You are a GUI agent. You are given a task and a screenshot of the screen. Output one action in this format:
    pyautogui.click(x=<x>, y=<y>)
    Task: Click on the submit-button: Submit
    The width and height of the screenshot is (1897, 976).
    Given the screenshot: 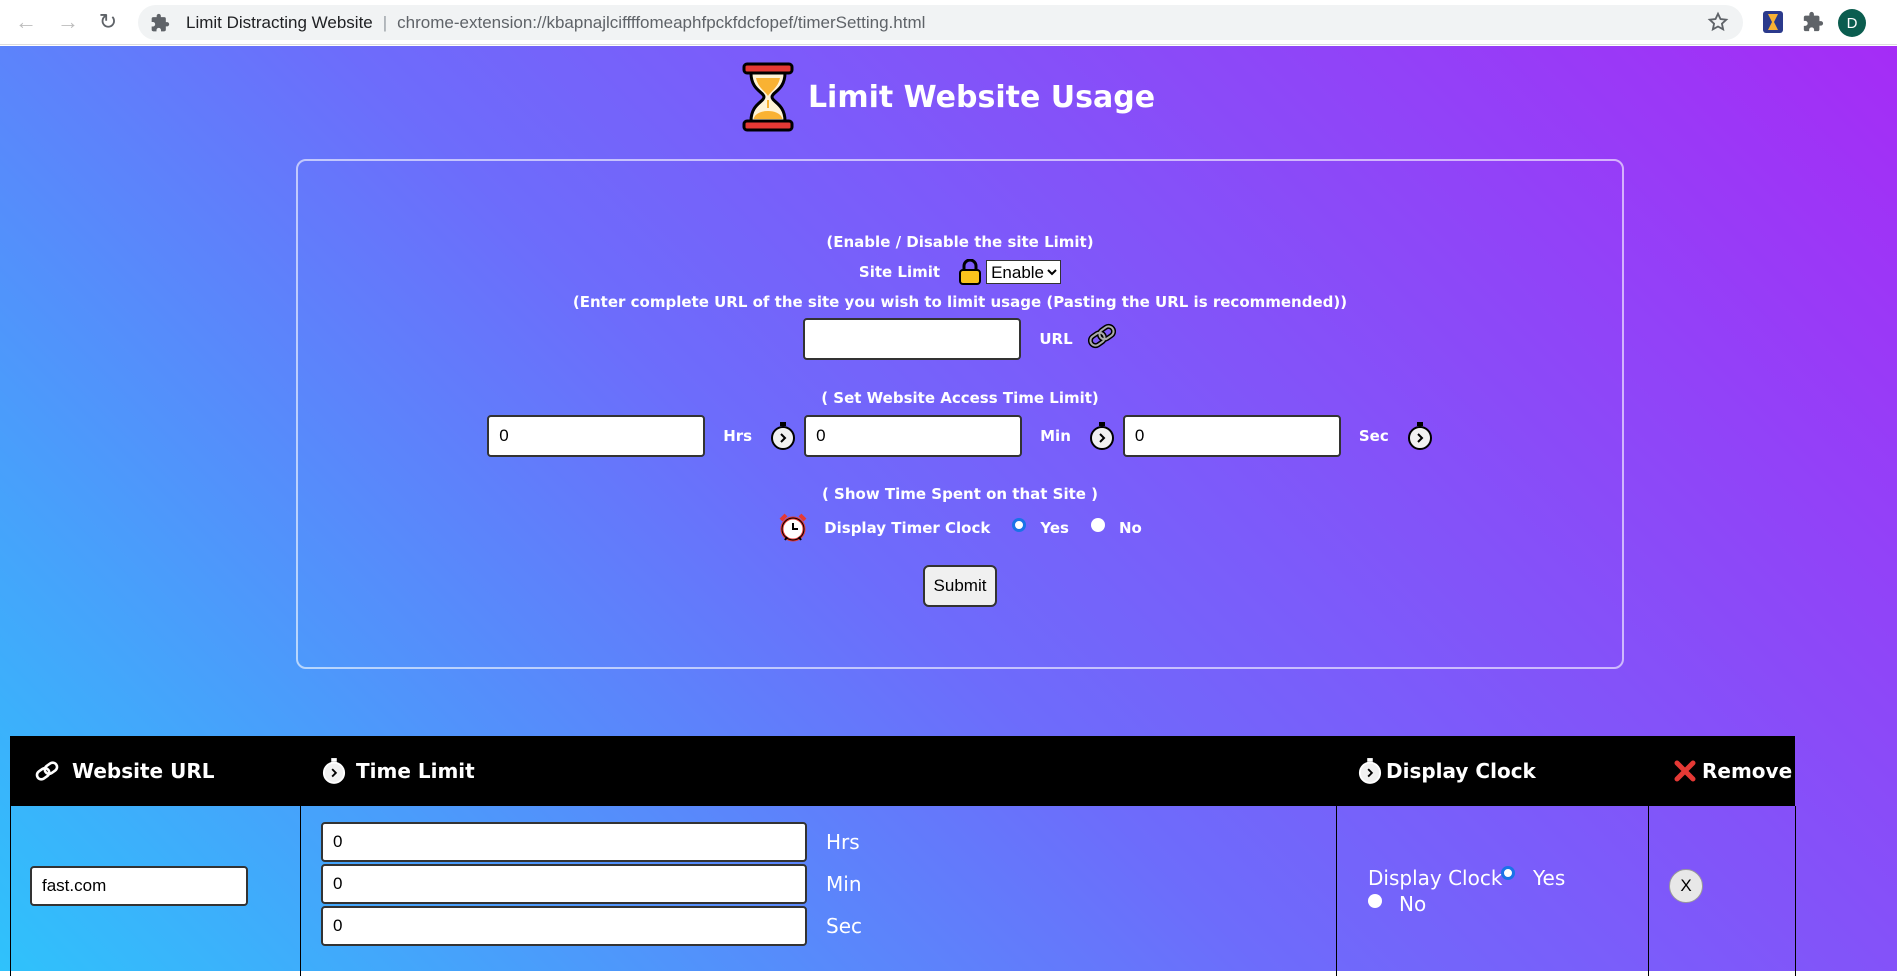 What is the action you would take?
    pyautogui.click(x=960, y=586)
    